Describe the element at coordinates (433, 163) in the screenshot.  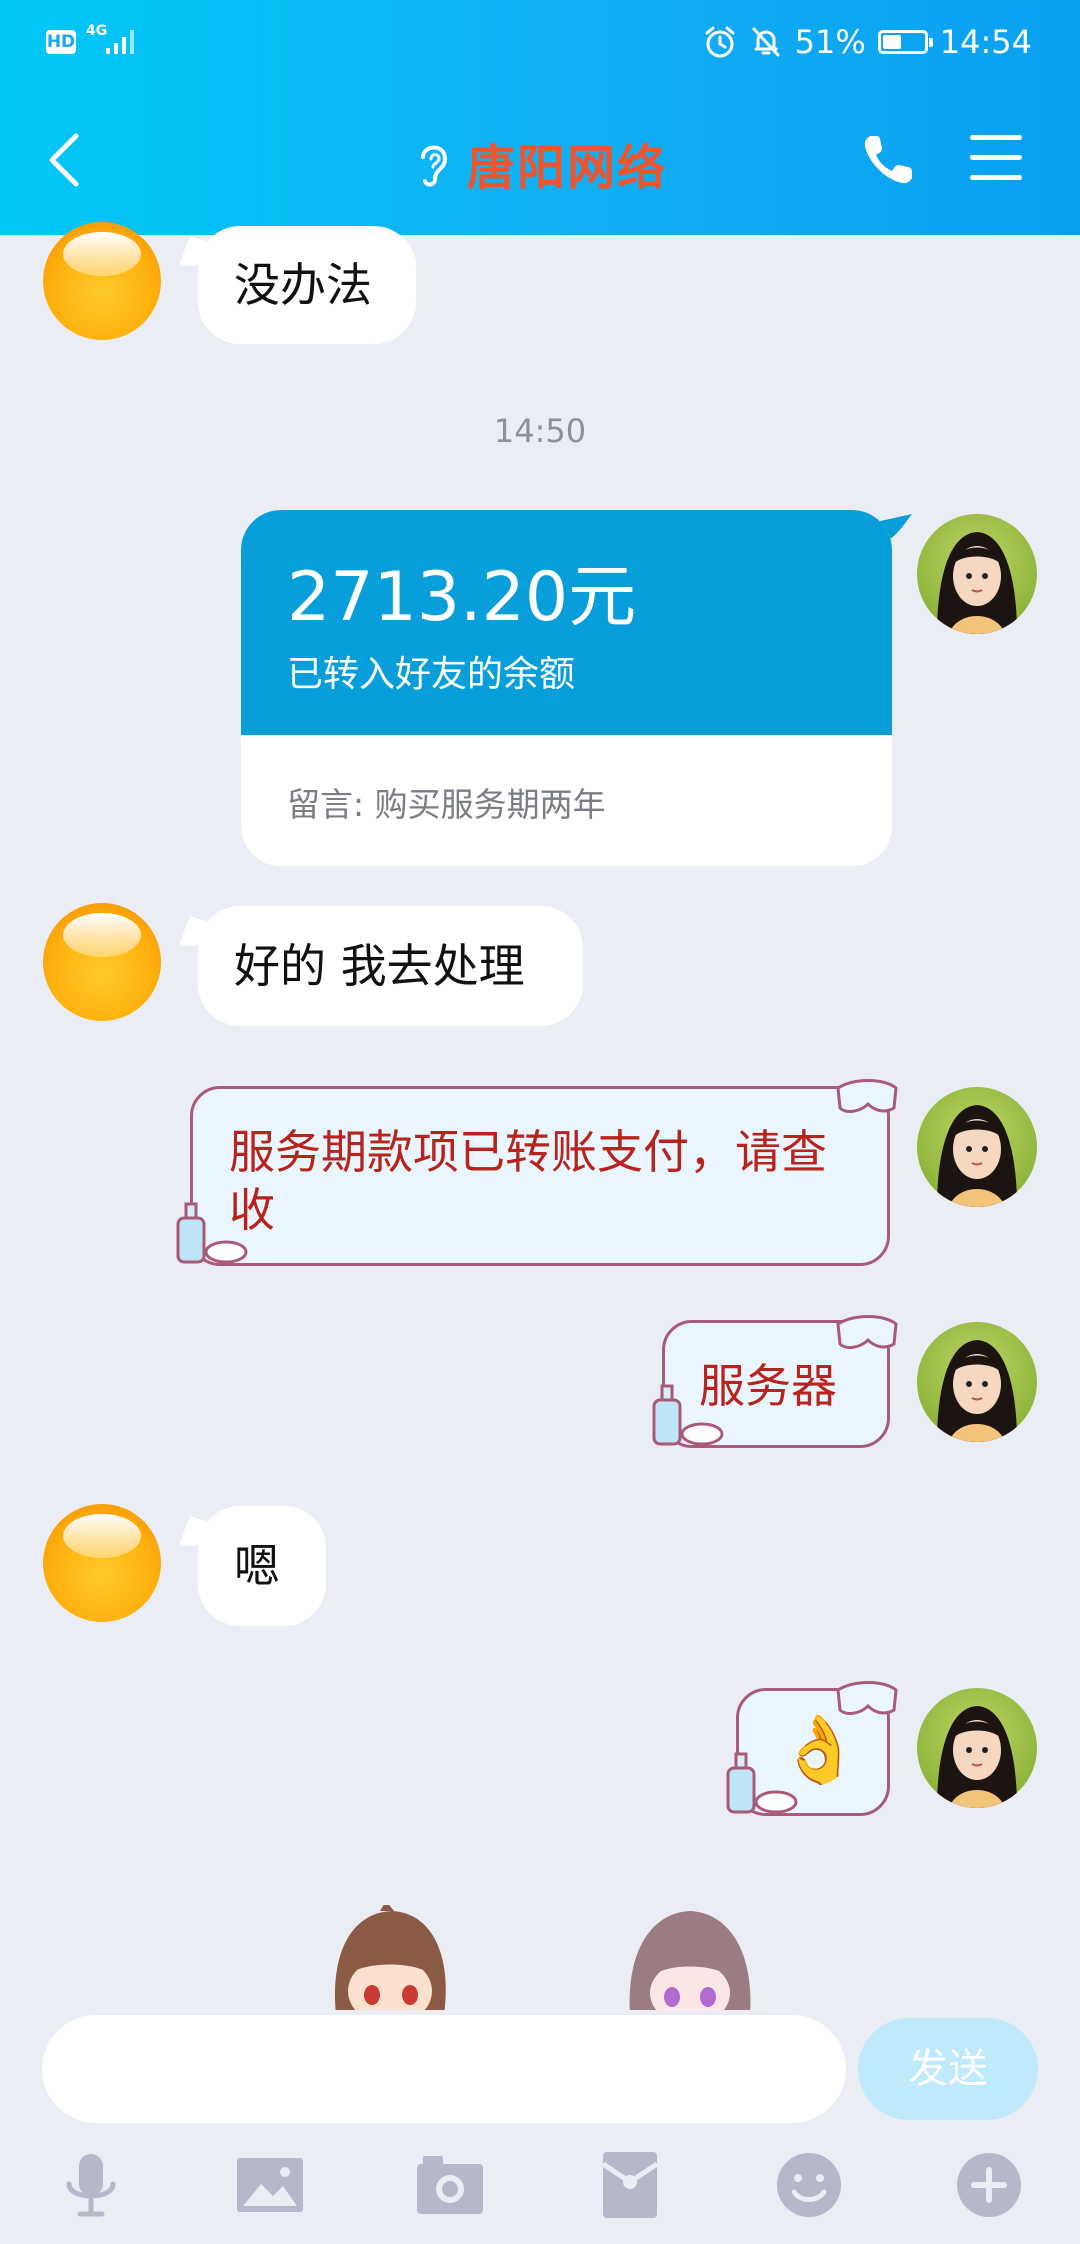
I see `ear-icon` at that location.